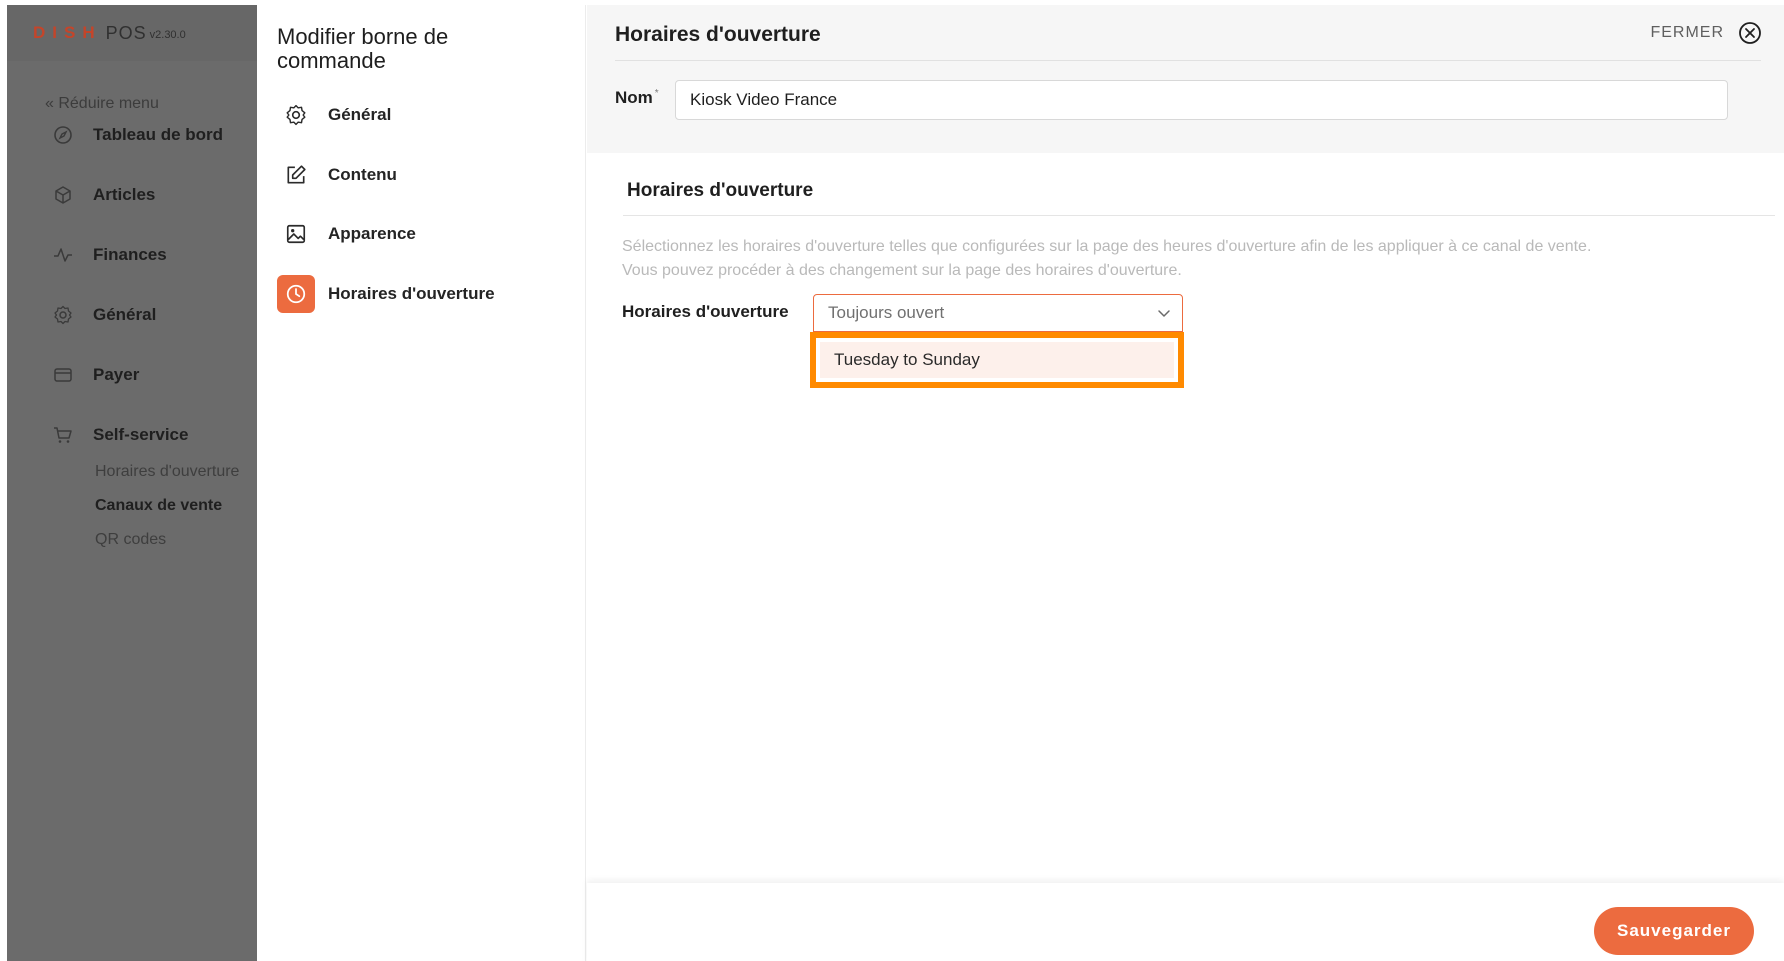 Image resolution: width=1784 pixels, height=961 pixels. Describe the element at coordinates (1164, 313) in the screenshot. I see `chevron-down-icon` at that location.